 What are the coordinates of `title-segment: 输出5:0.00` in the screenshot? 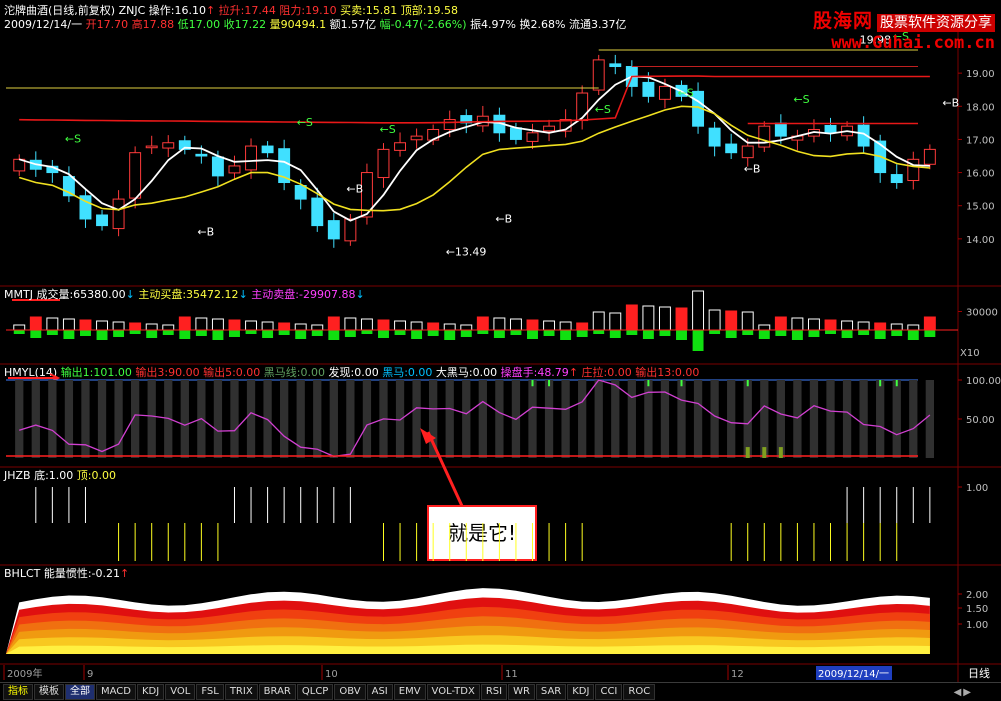 It's located at (233, 372).